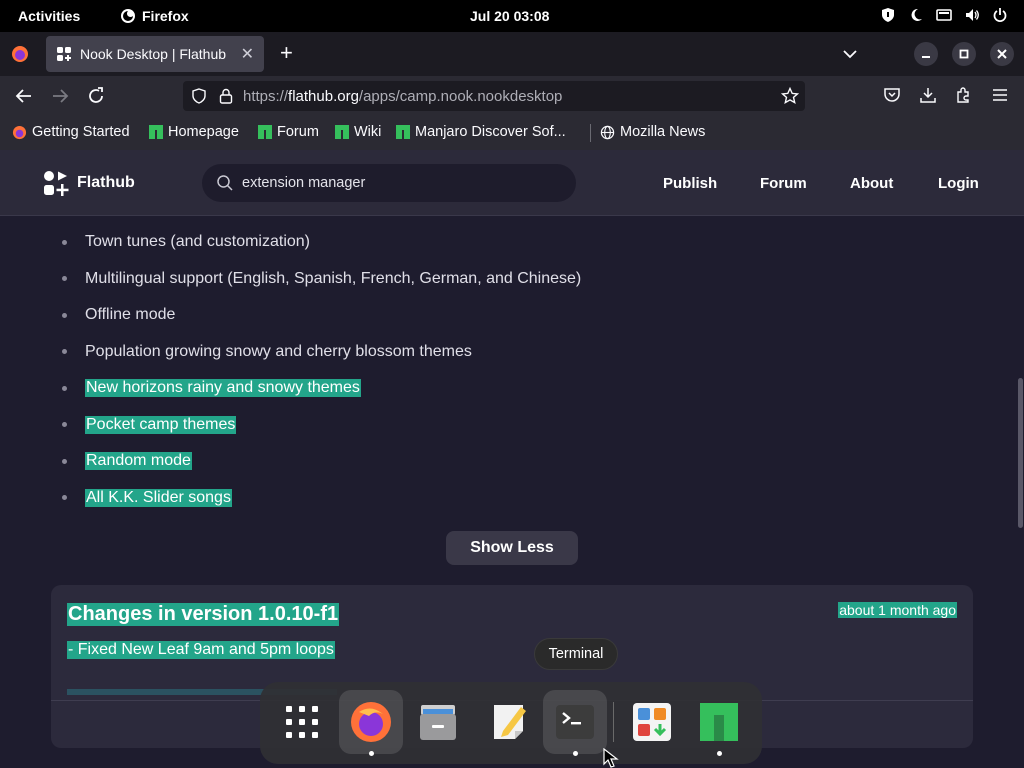  Describe the element at coordinates (302, 722) in the screenshot. I see `dock-app-grid` at that location.